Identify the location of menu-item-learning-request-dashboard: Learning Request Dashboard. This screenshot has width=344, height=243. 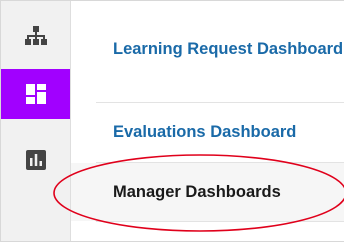
(207, 49).